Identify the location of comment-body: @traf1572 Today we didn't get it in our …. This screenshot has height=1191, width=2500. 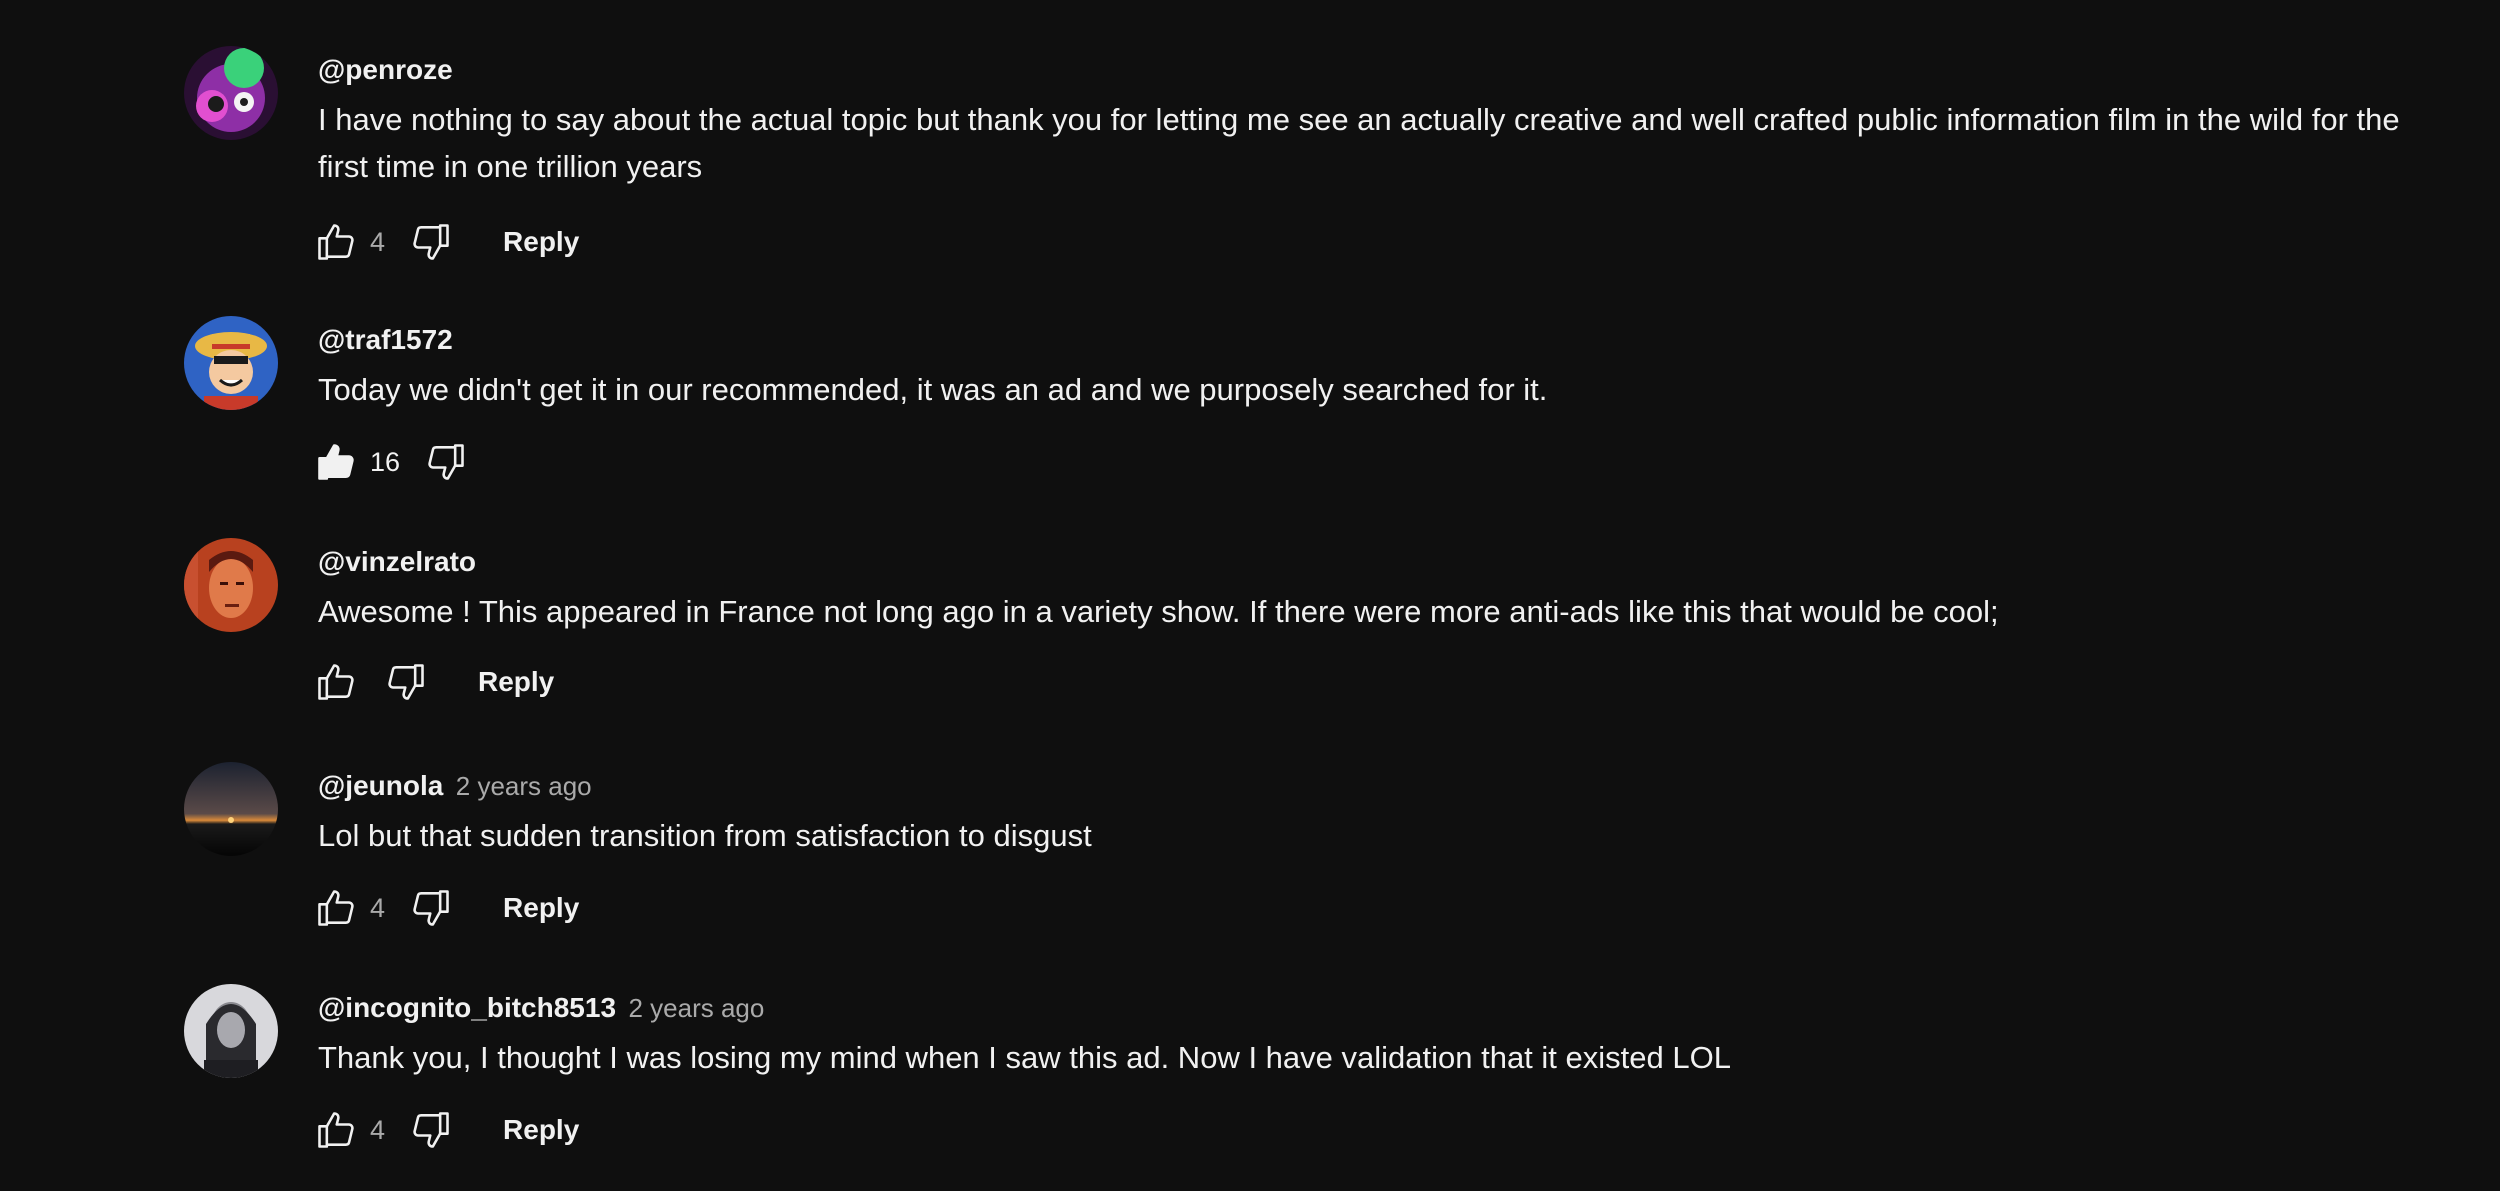
(1379, 366).